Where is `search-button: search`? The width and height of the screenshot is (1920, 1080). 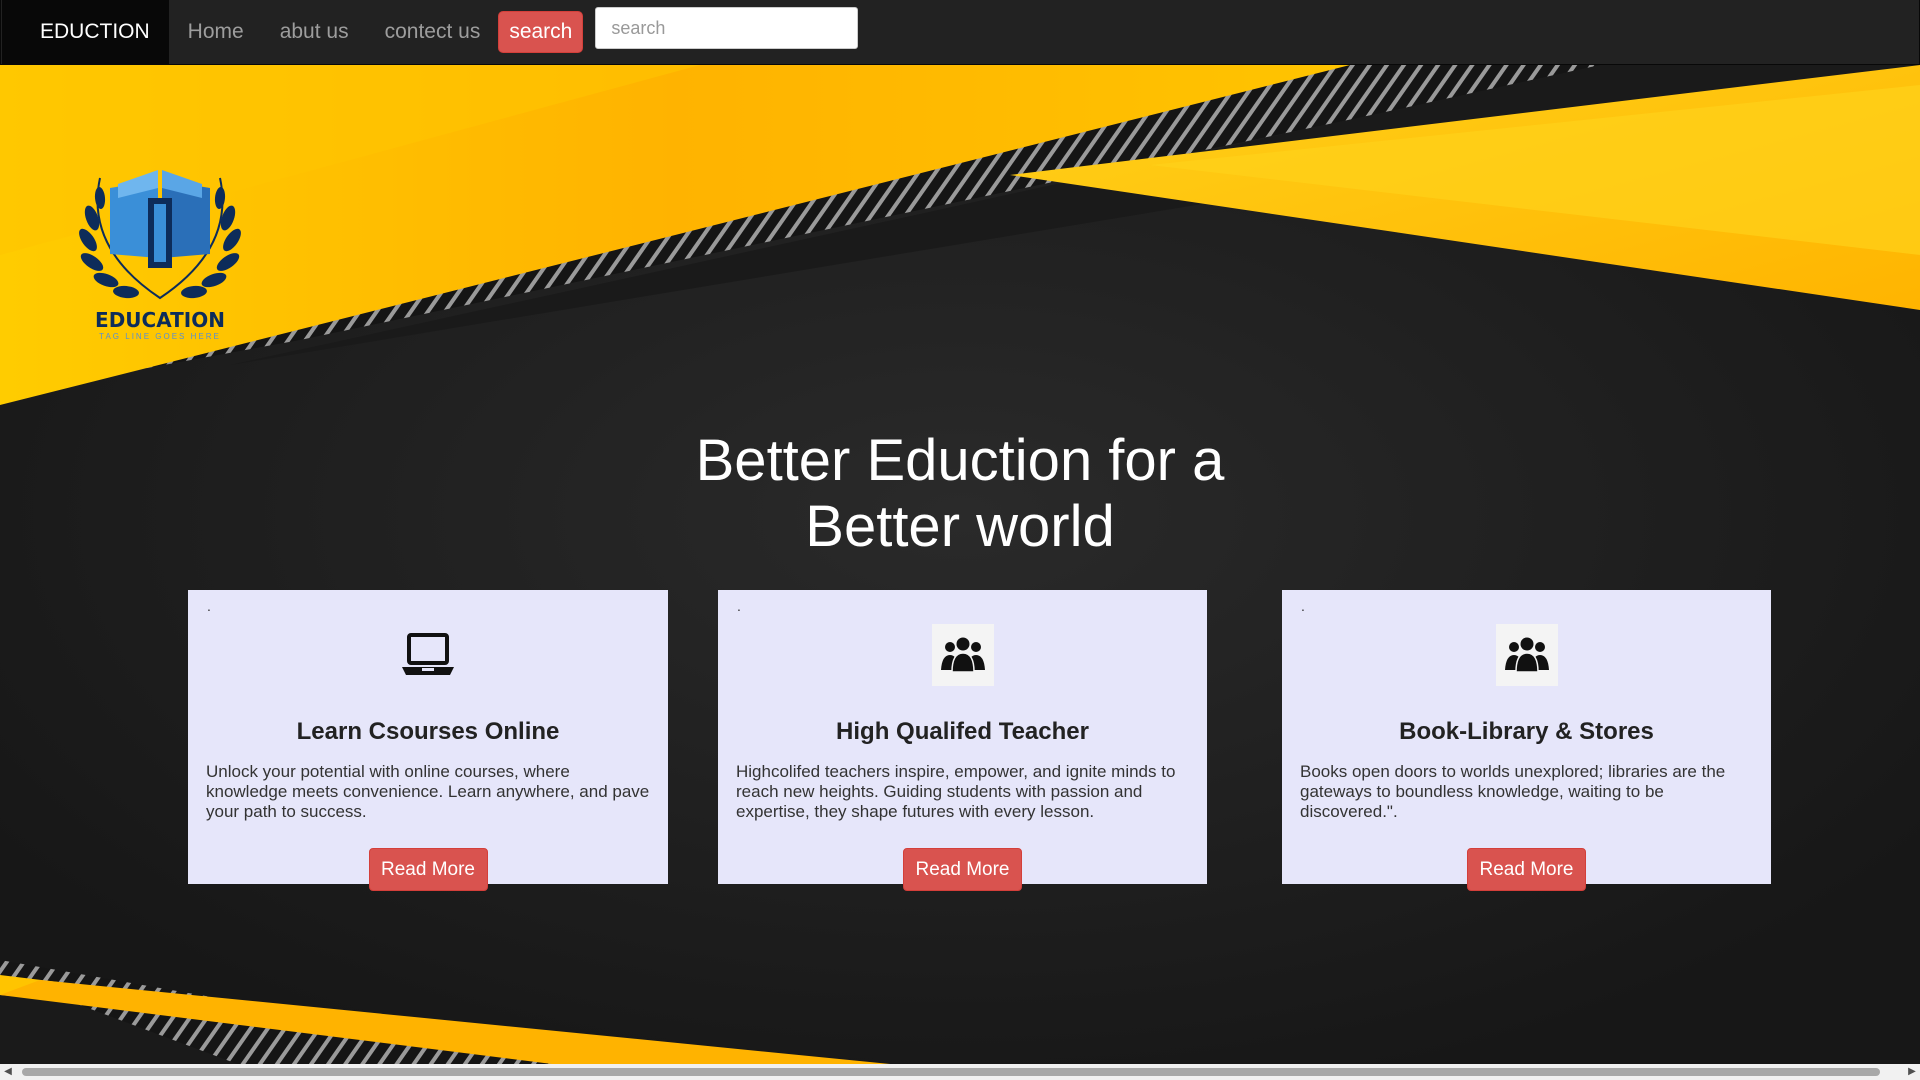 search-button: search is located at coordinates (541, 32).